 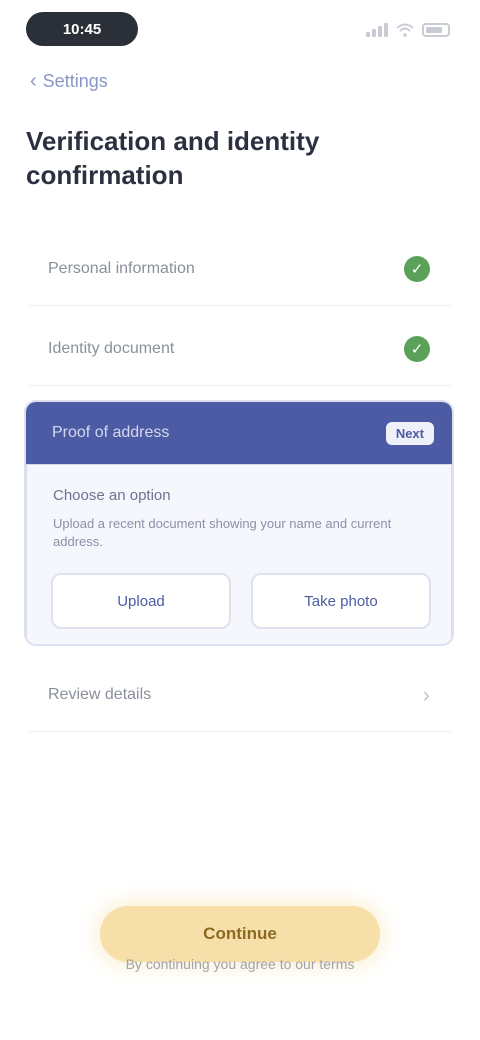 What do you see at coordinates (240, 964) in the screenshot?
I see `terms-text: By continuing you agree to our terms` at bounding box center [240, 964].